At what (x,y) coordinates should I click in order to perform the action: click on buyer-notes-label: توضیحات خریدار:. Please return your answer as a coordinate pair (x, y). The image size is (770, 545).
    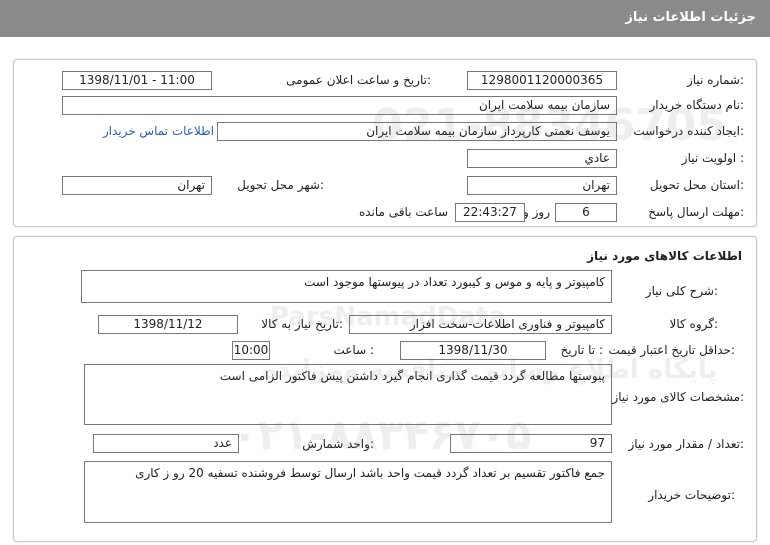
    Looking at the image, I should click on (691, 495).